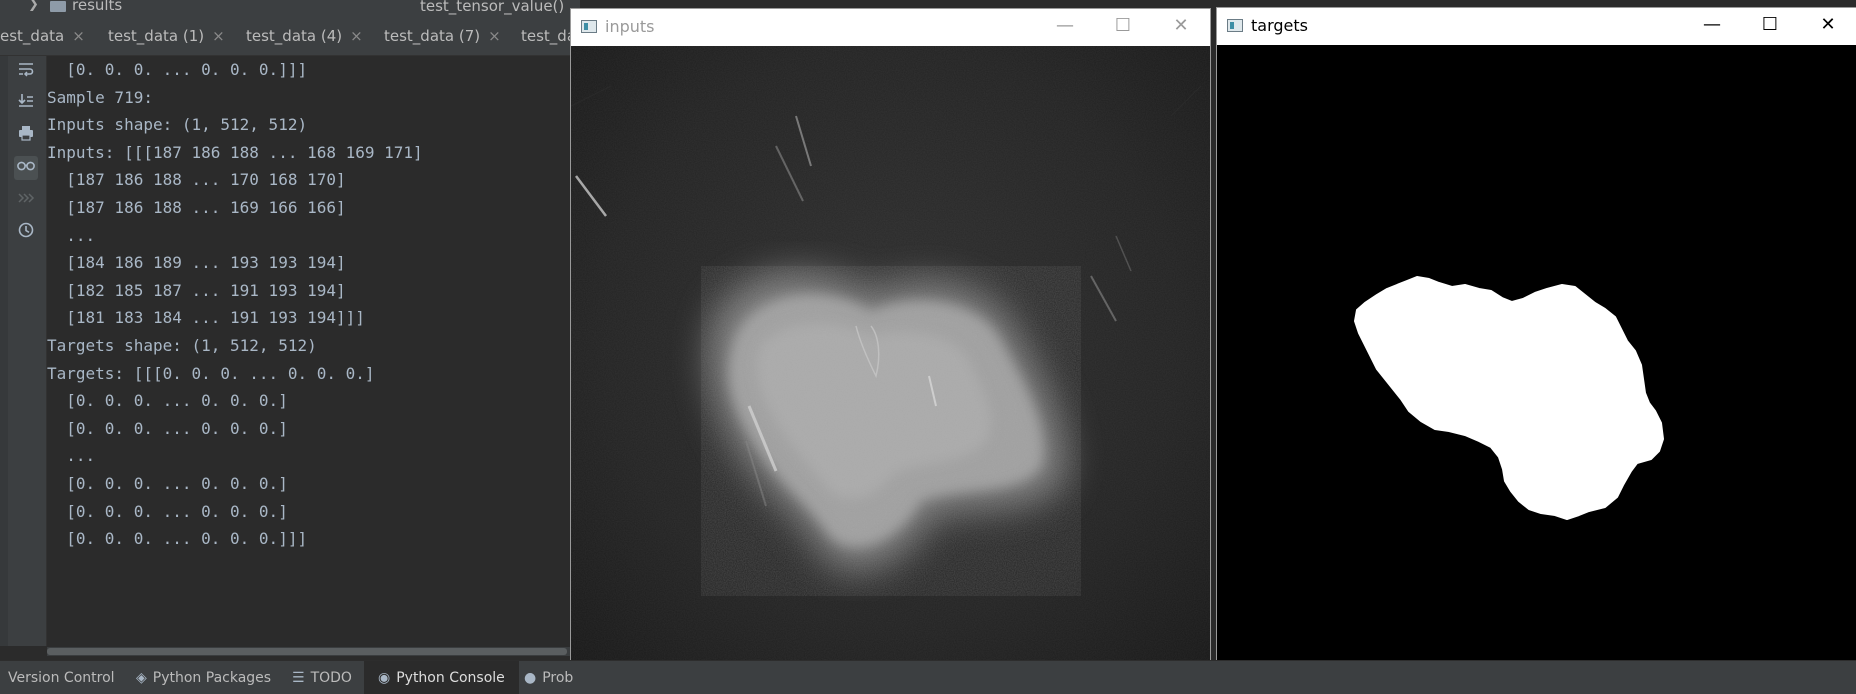 The height and width of the screenshot is (694, 1856). I want to click on tab-label: test_data (1), so click(156, 36).